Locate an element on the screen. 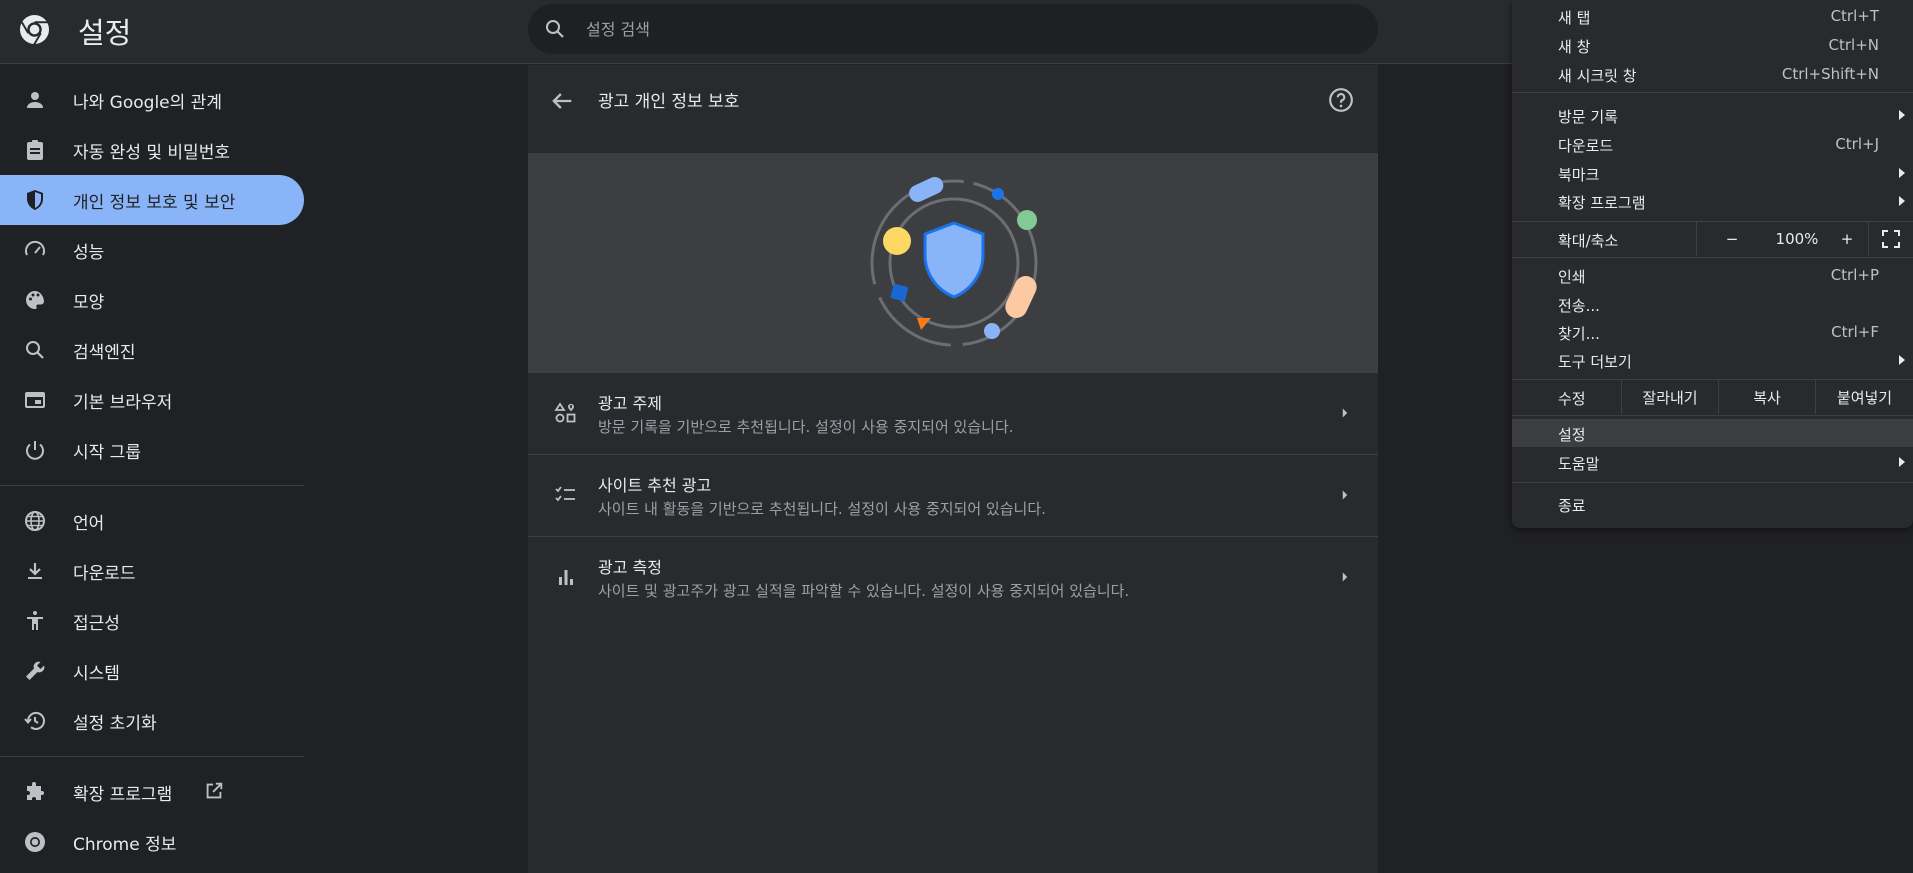 The width and height of the screenshot is (1913, 873). sidebar-item-label: 검색엔진 is located at coordinates (104, 352).